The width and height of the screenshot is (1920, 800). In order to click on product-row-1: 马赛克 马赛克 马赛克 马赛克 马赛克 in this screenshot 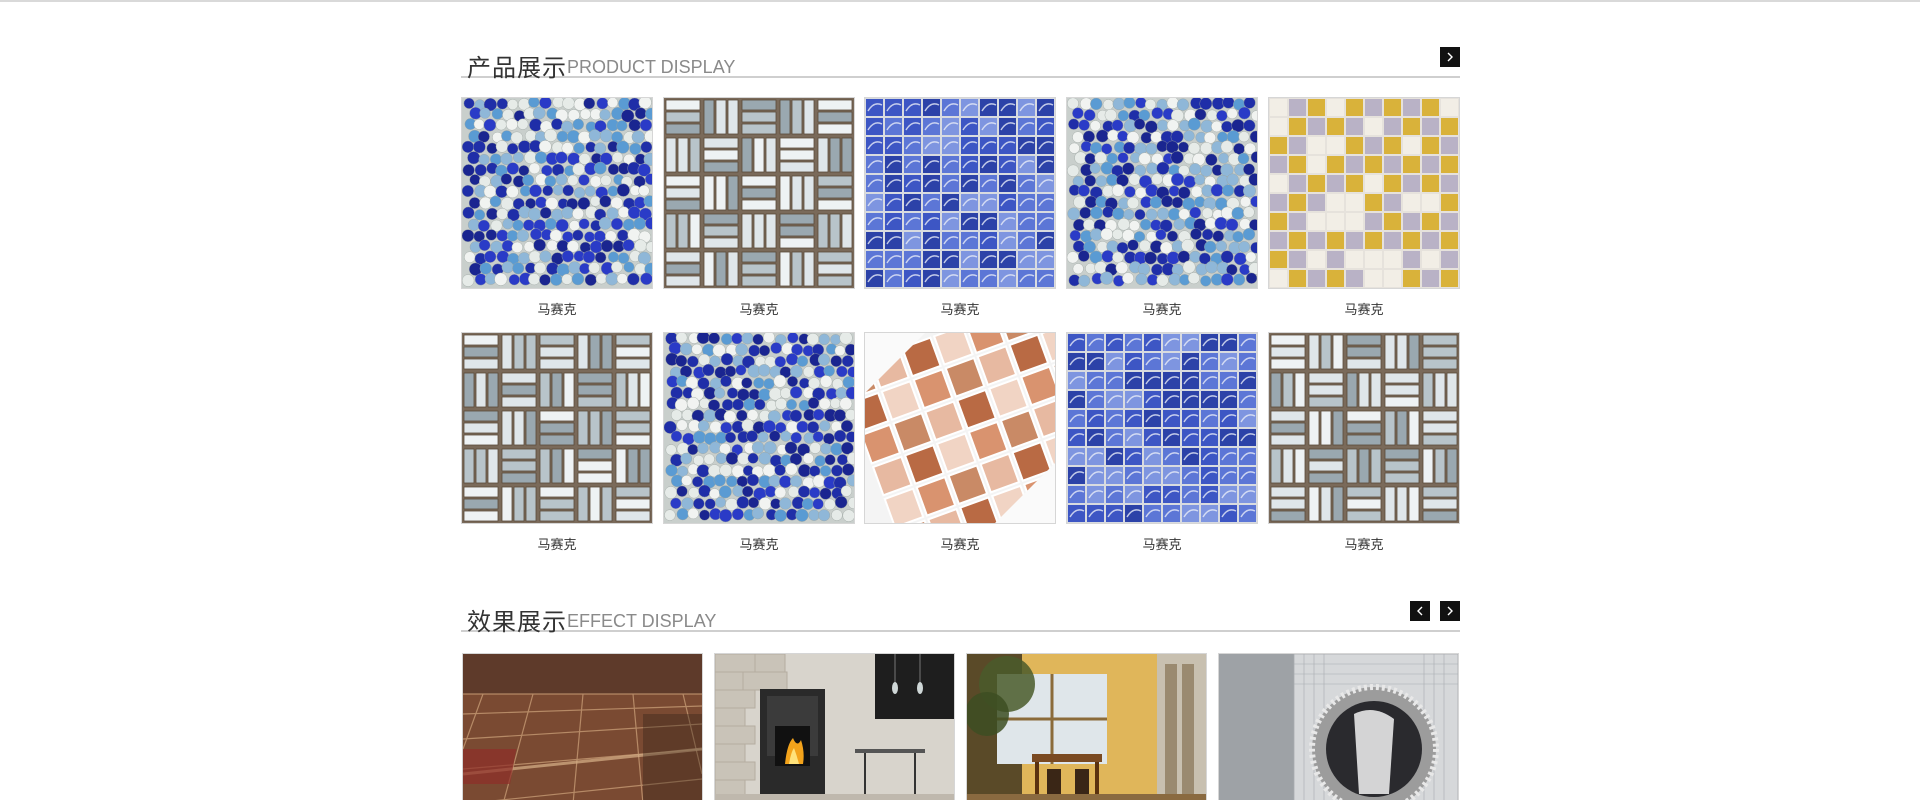, I will do `click(960, 212)`.